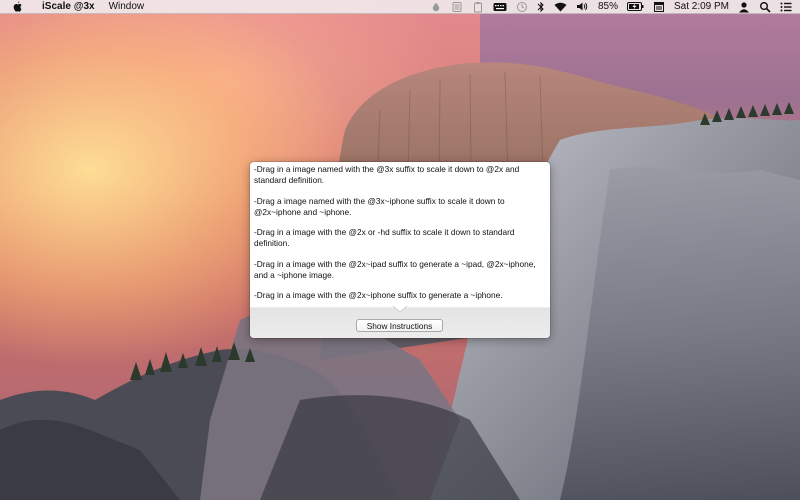 Image resolution: width=800 pixels, height=500 pixels. Describe the element at coordinates (659, 7) in the screenshot. I see `notes-menu-icon` at that location.